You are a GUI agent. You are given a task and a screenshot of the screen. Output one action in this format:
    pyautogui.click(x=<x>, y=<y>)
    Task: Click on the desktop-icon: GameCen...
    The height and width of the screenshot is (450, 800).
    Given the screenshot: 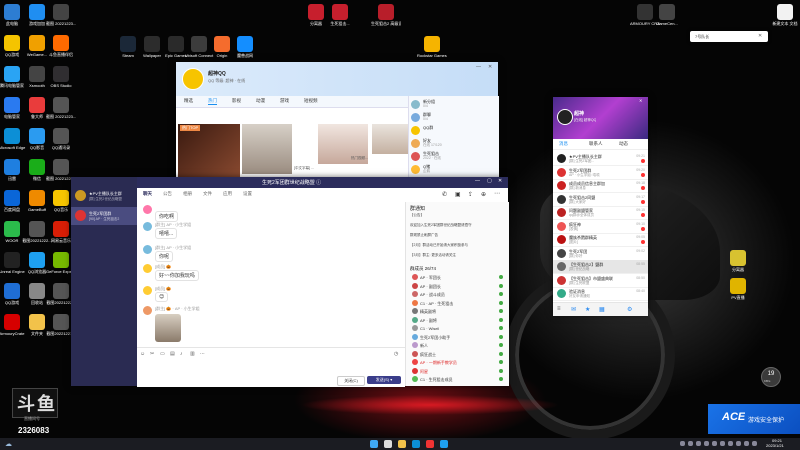 What is the action you would take?
    pyautogui.click(x=667, y=15)
    